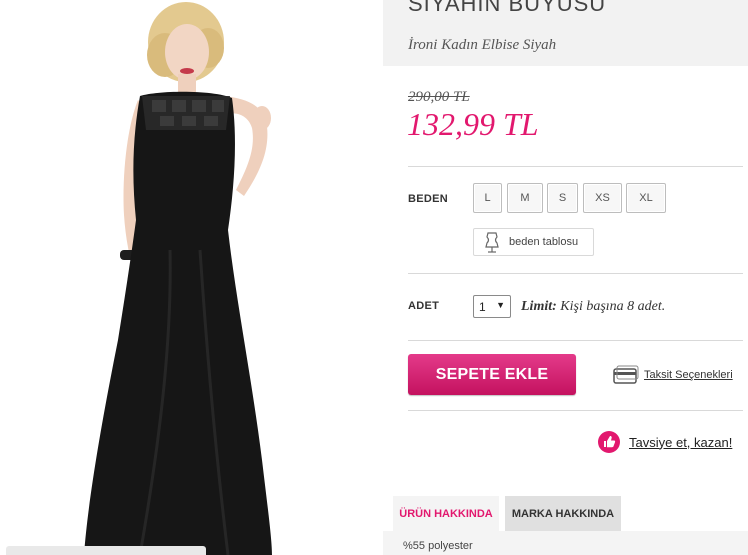 The width and height of the screenshot is (748, 555). What do you see at coordinates (688, 375) in the screenshot?
I see `installment-options-label: Taksit Seçenekleri` at bounding box center [688, 375].